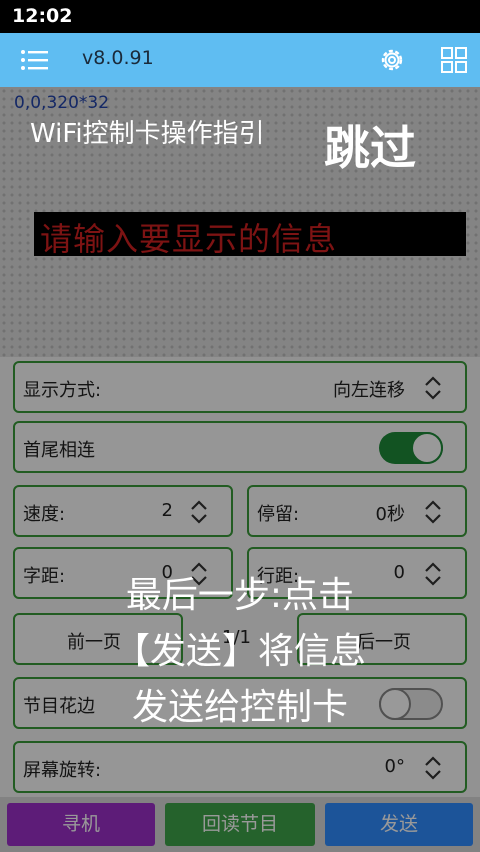  I want to click on status-time: 12:02, so click(42, 16).